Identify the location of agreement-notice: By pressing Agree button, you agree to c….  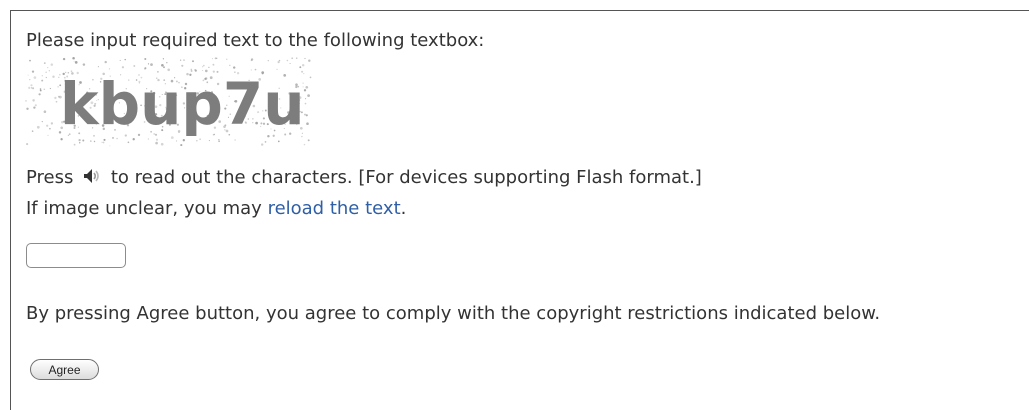
(453, 313).